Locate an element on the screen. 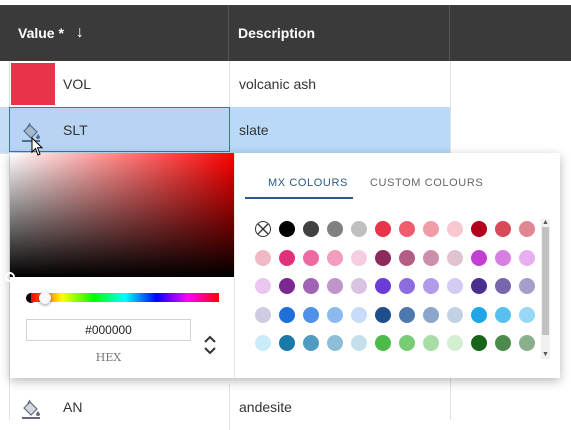 This screenshot has height=430, width=571. palette-scrollbar: ▲ ▼ is located at coordinates (545, 289).